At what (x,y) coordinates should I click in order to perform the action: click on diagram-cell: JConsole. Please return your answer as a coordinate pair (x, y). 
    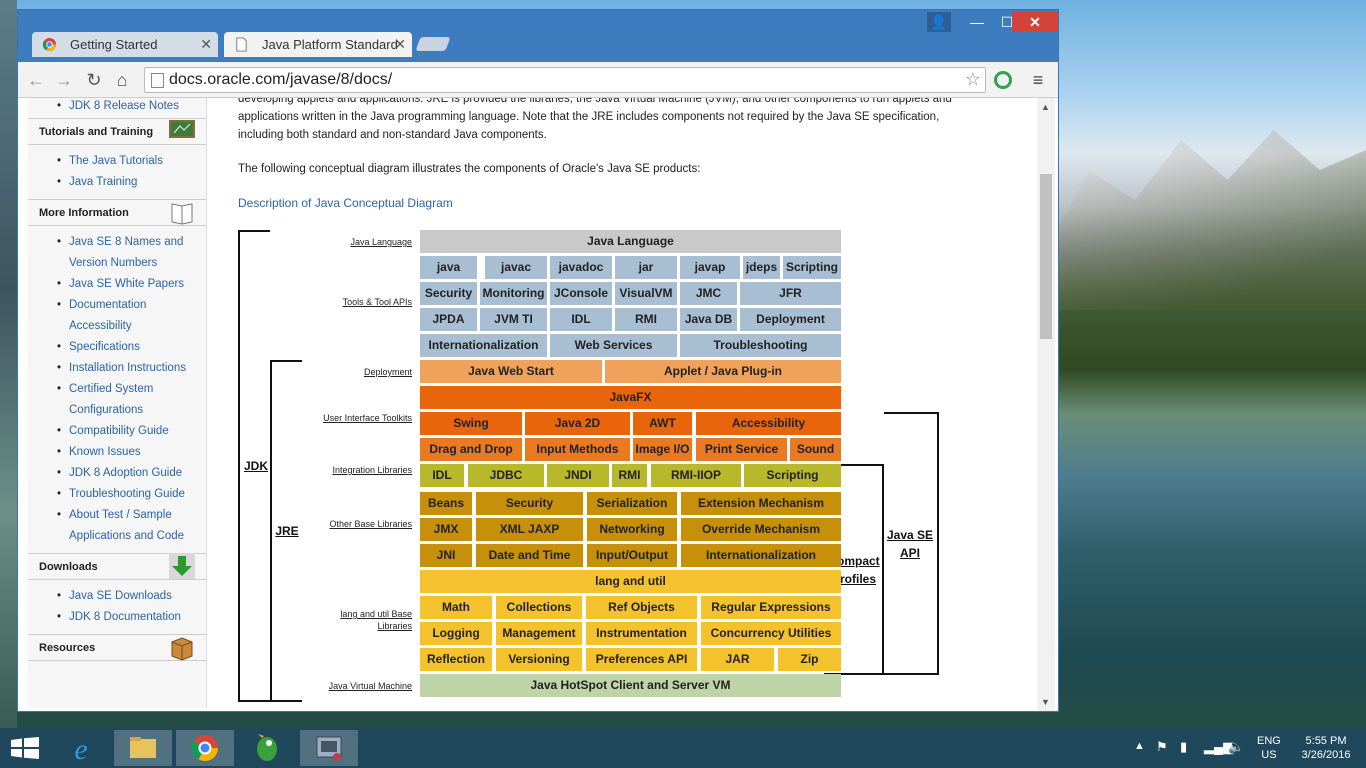
    Looking at the image, I should click on (581, 293).